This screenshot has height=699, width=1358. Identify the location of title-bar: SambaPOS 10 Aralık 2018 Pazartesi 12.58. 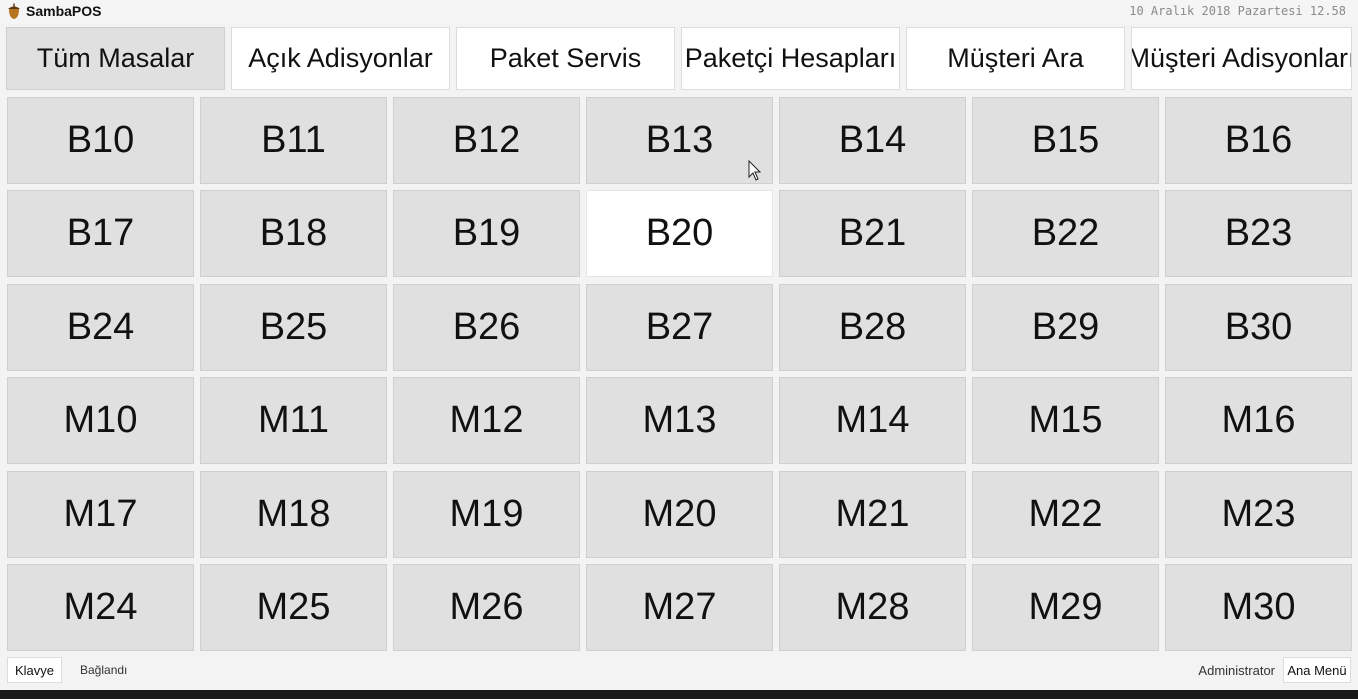
(679, 12).